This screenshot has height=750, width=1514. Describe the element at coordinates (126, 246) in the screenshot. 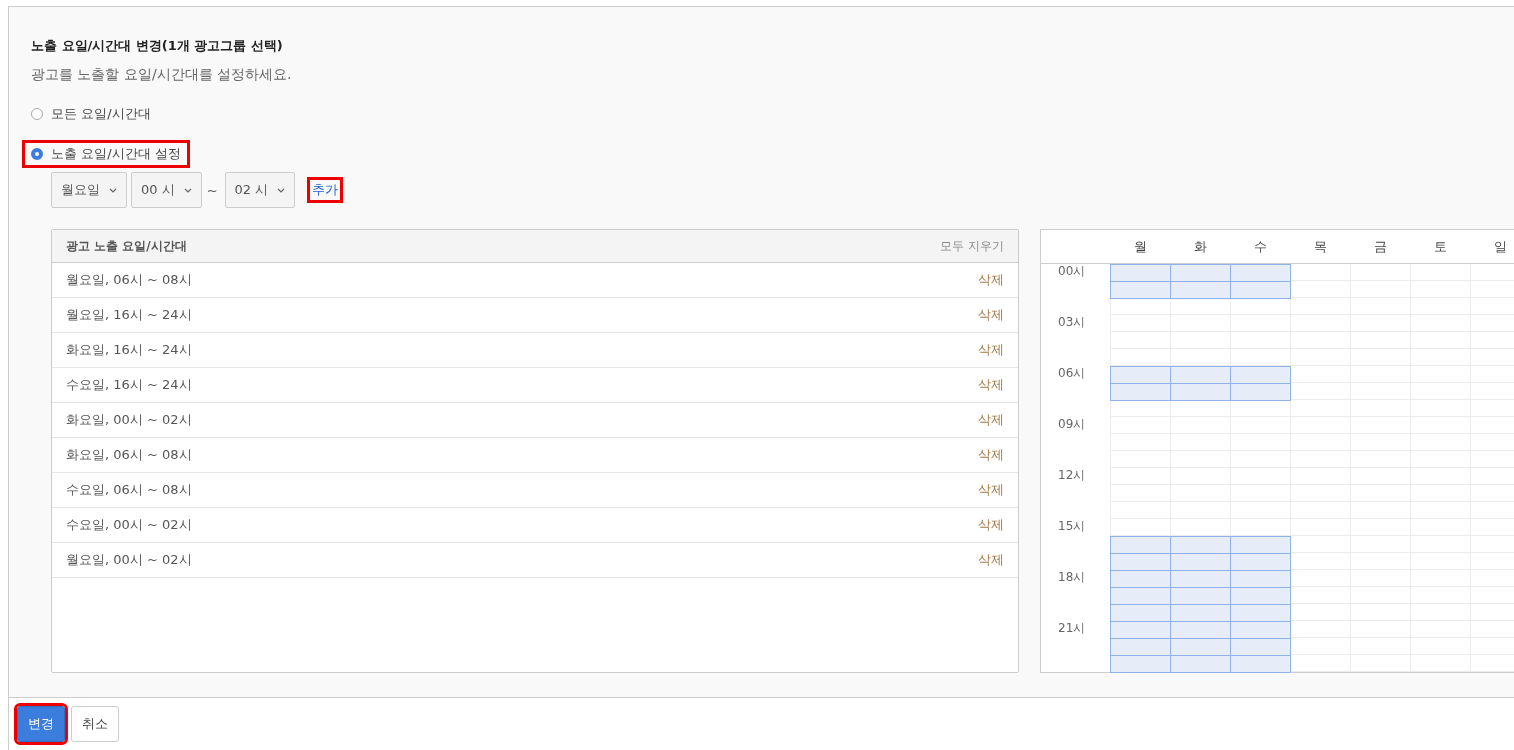

I see `list-header: 광고 노출 요일/시간대` at that location.